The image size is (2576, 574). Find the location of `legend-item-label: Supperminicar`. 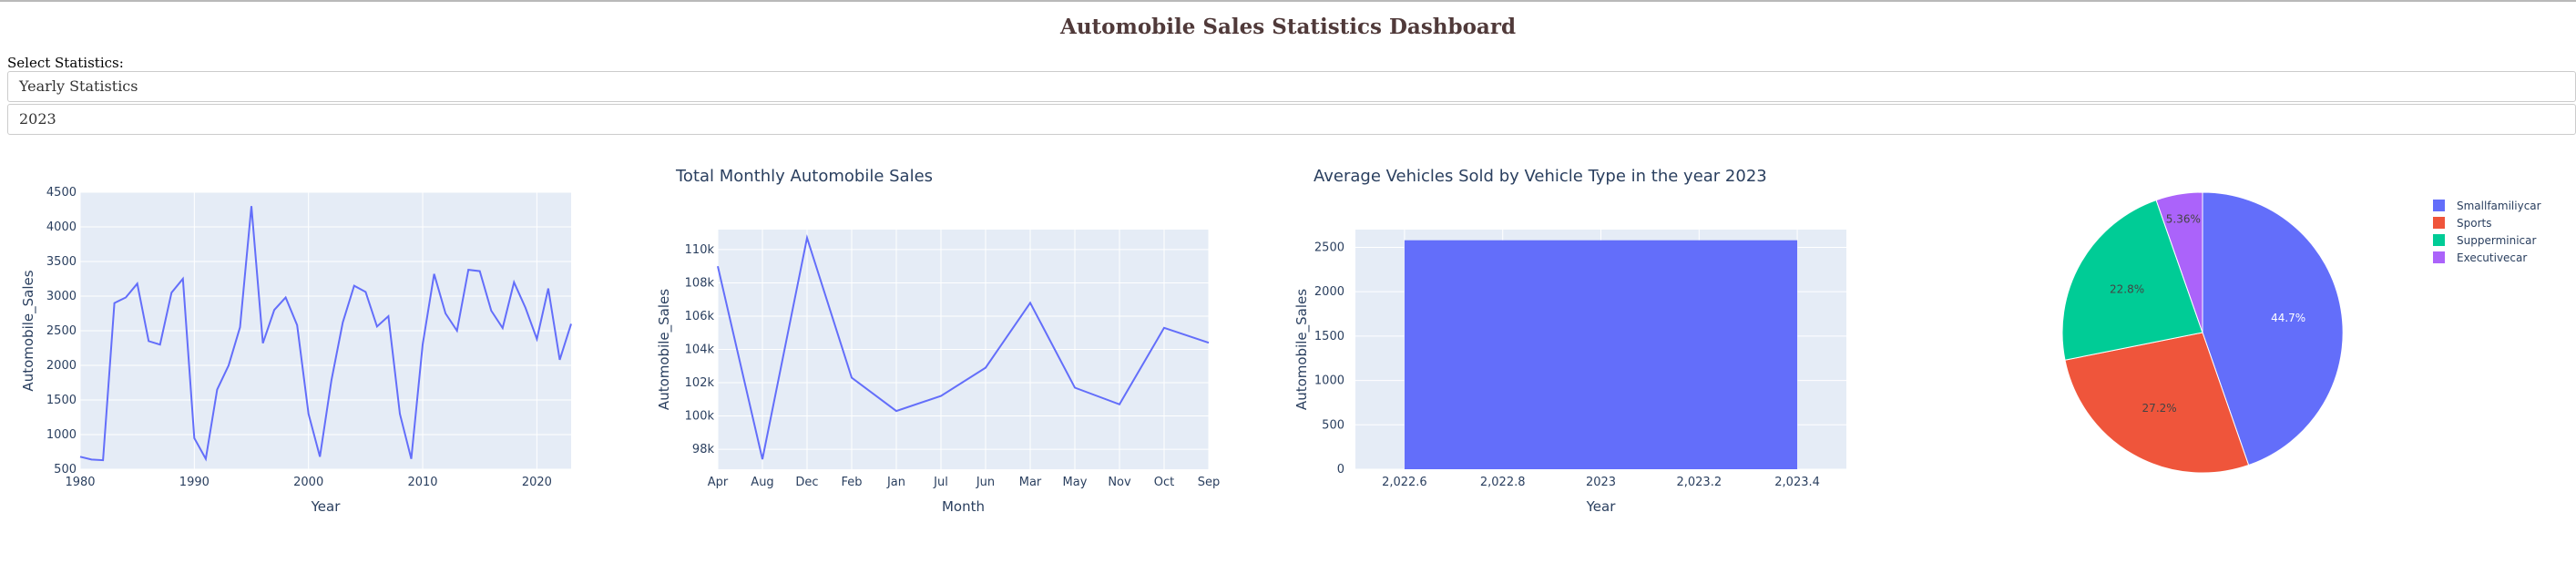

legend-item-label: Supperminicar is located at coordinates (2496, 241).